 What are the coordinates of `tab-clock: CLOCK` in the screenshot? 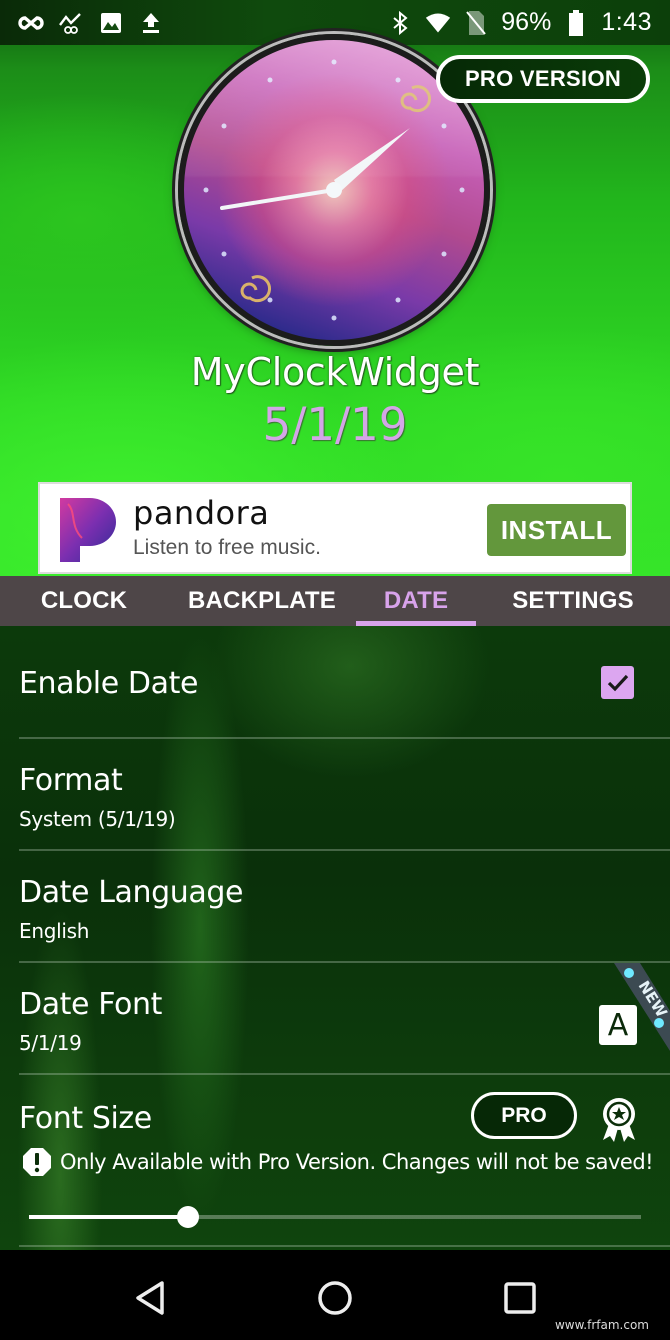 It's located at (84, 601).